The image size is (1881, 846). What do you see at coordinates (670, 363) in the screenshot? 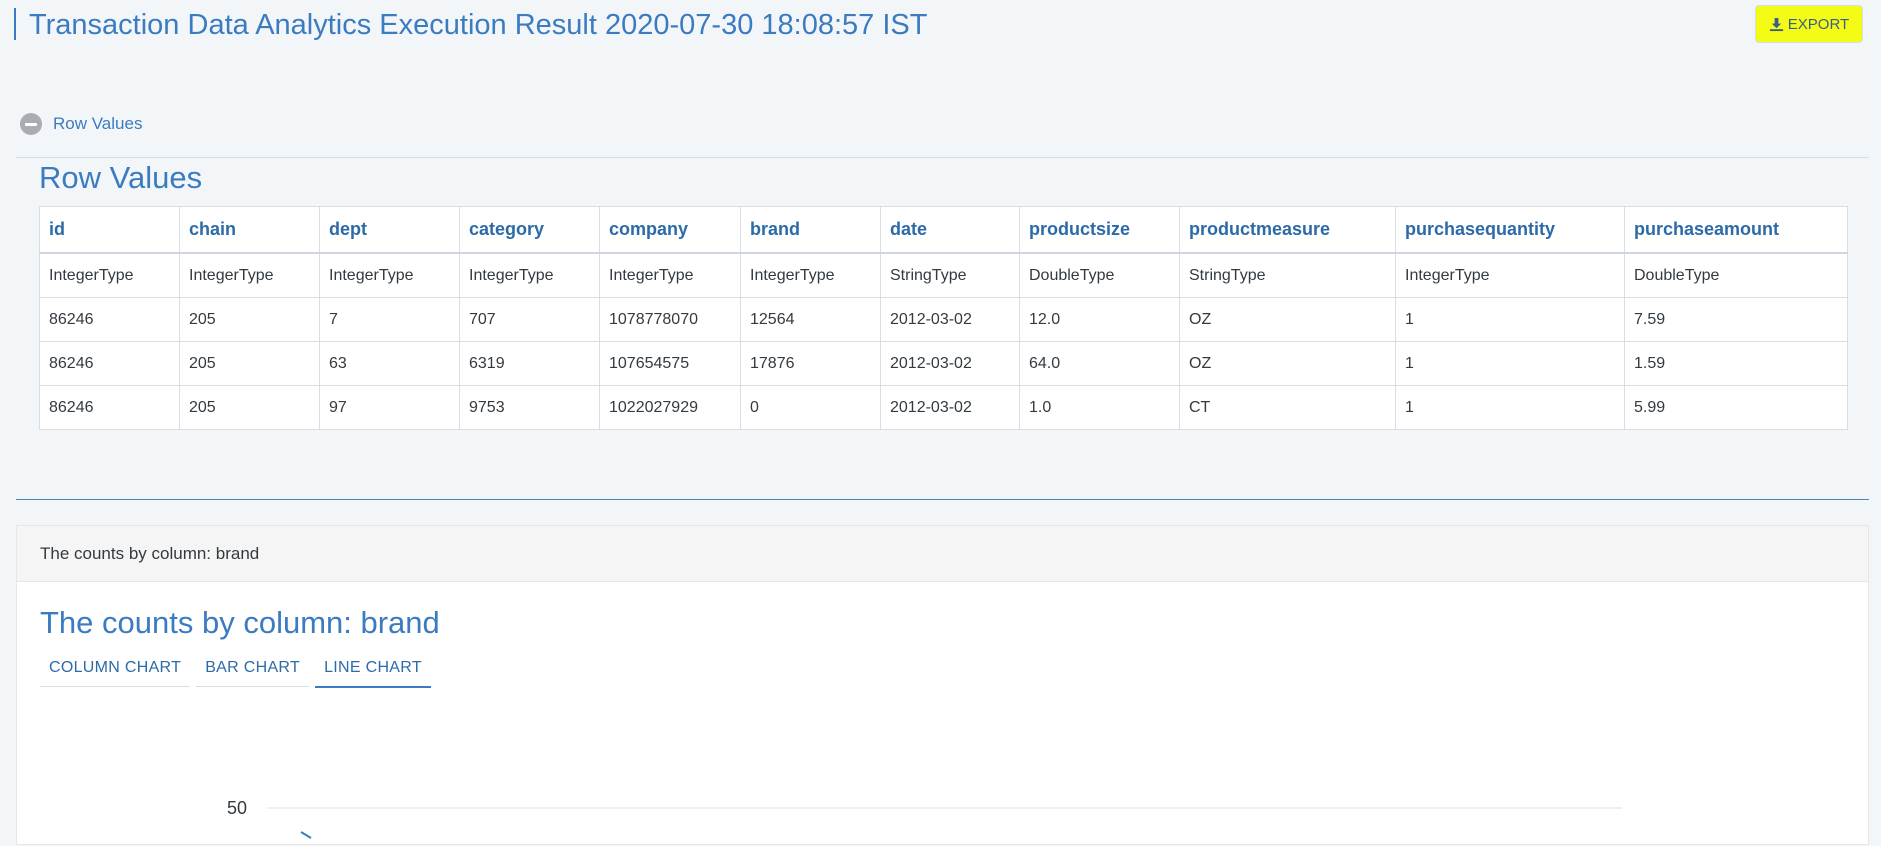
I see `table-cell: 107654575` at bounding box center [670, 363].